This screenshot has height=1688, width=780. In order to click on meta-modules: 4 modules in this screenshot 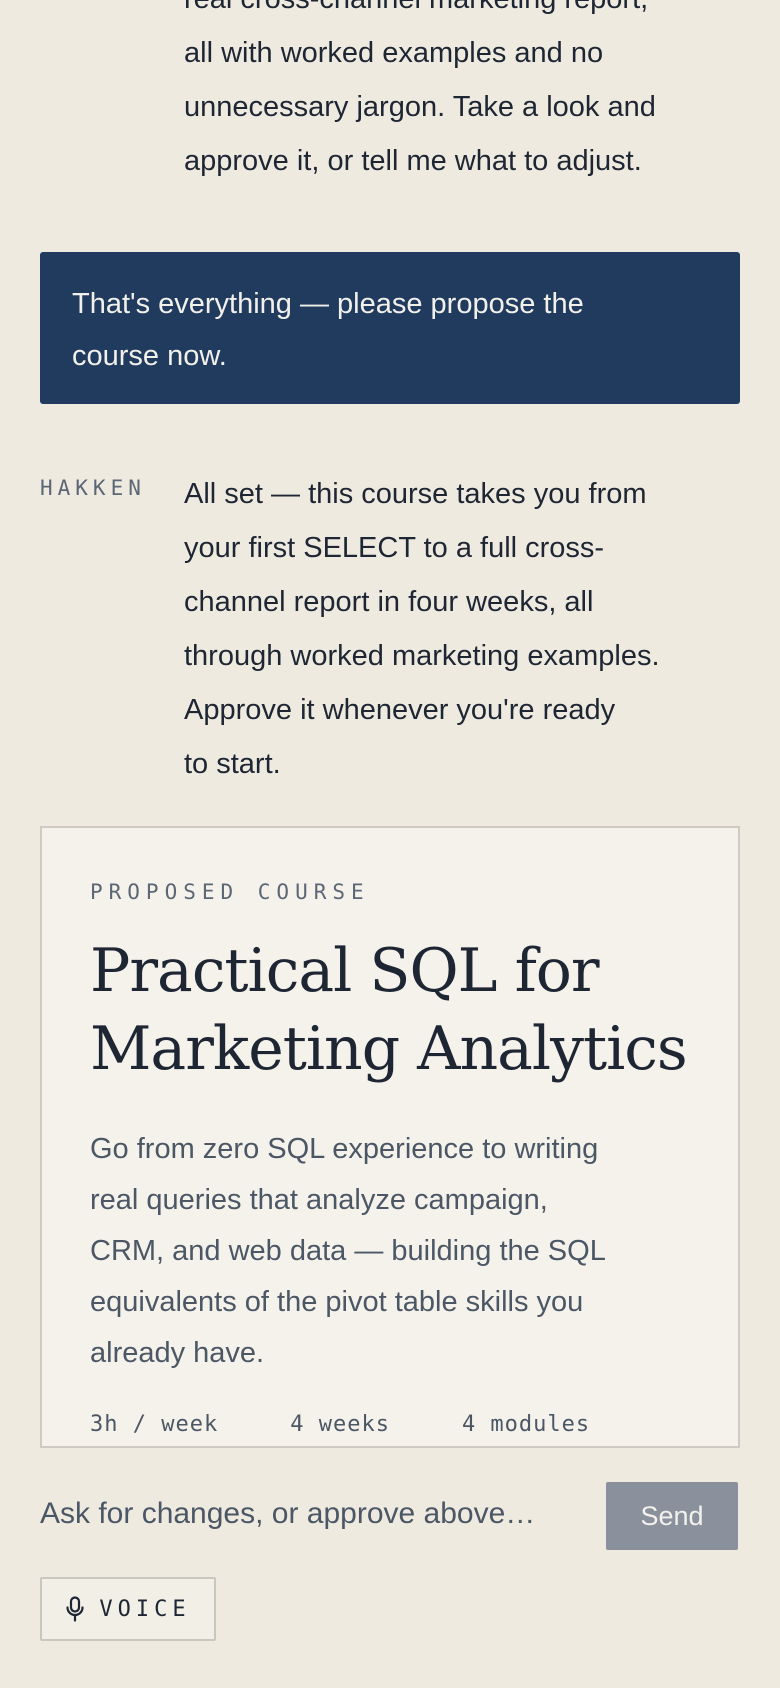, I will do `click(526, 1424)`.